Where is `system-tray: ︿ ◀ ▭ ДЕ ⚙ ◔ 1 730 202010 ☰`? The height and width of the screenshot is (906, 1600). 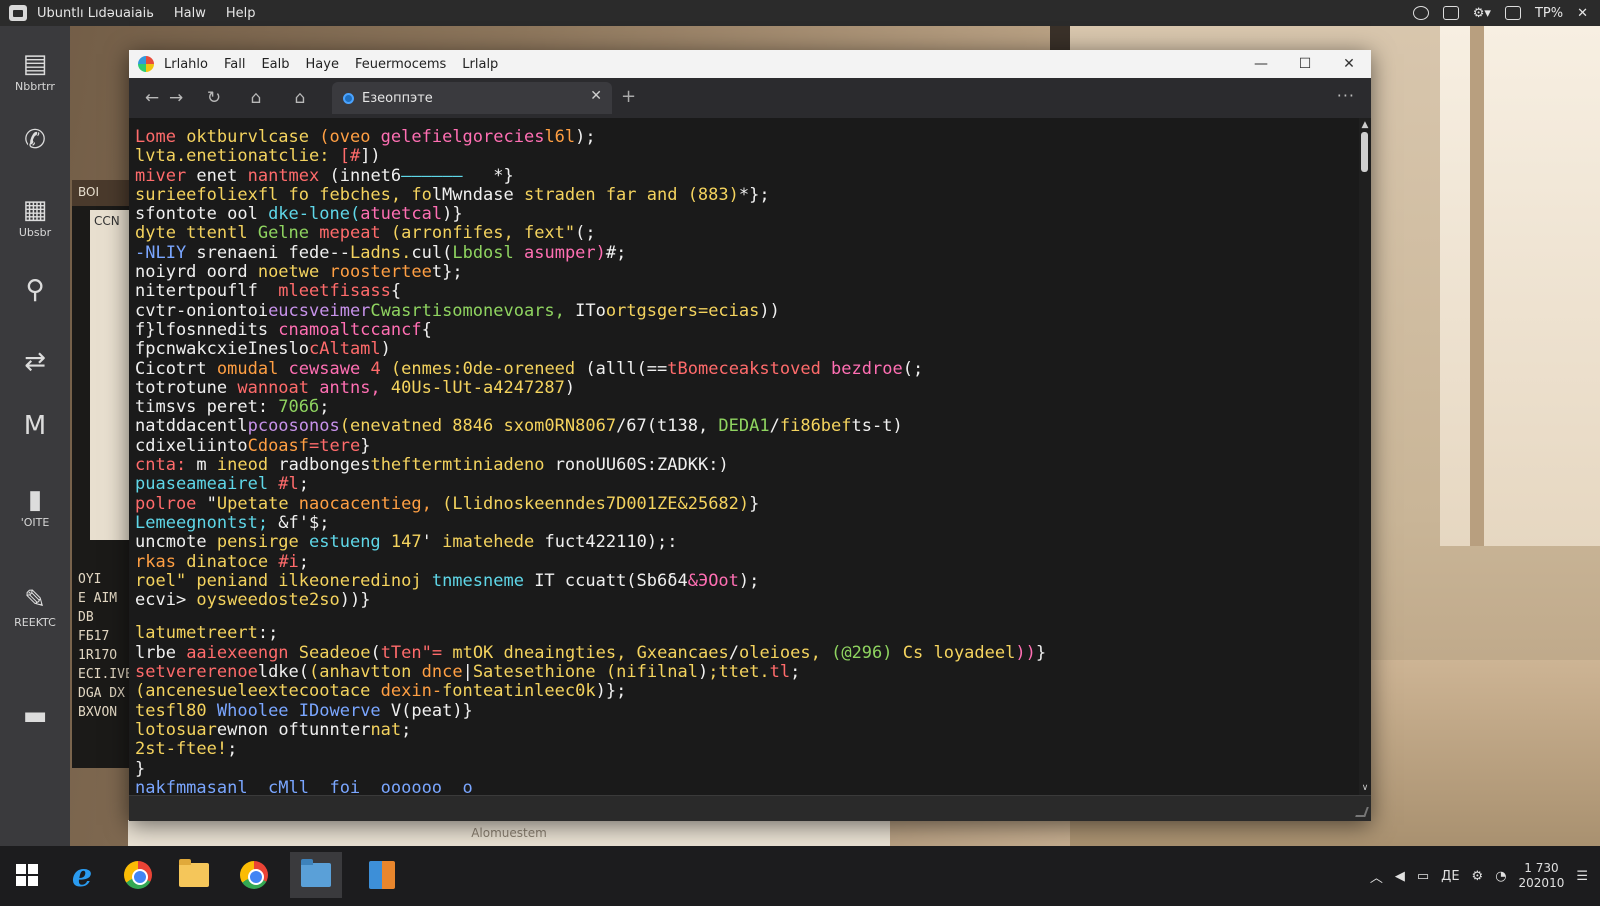
system-tray: ︿ ◀ ▭ ДЕ ⚙ ◔ 1 730 202010 ☰ is located at coordinates (1479, 876).